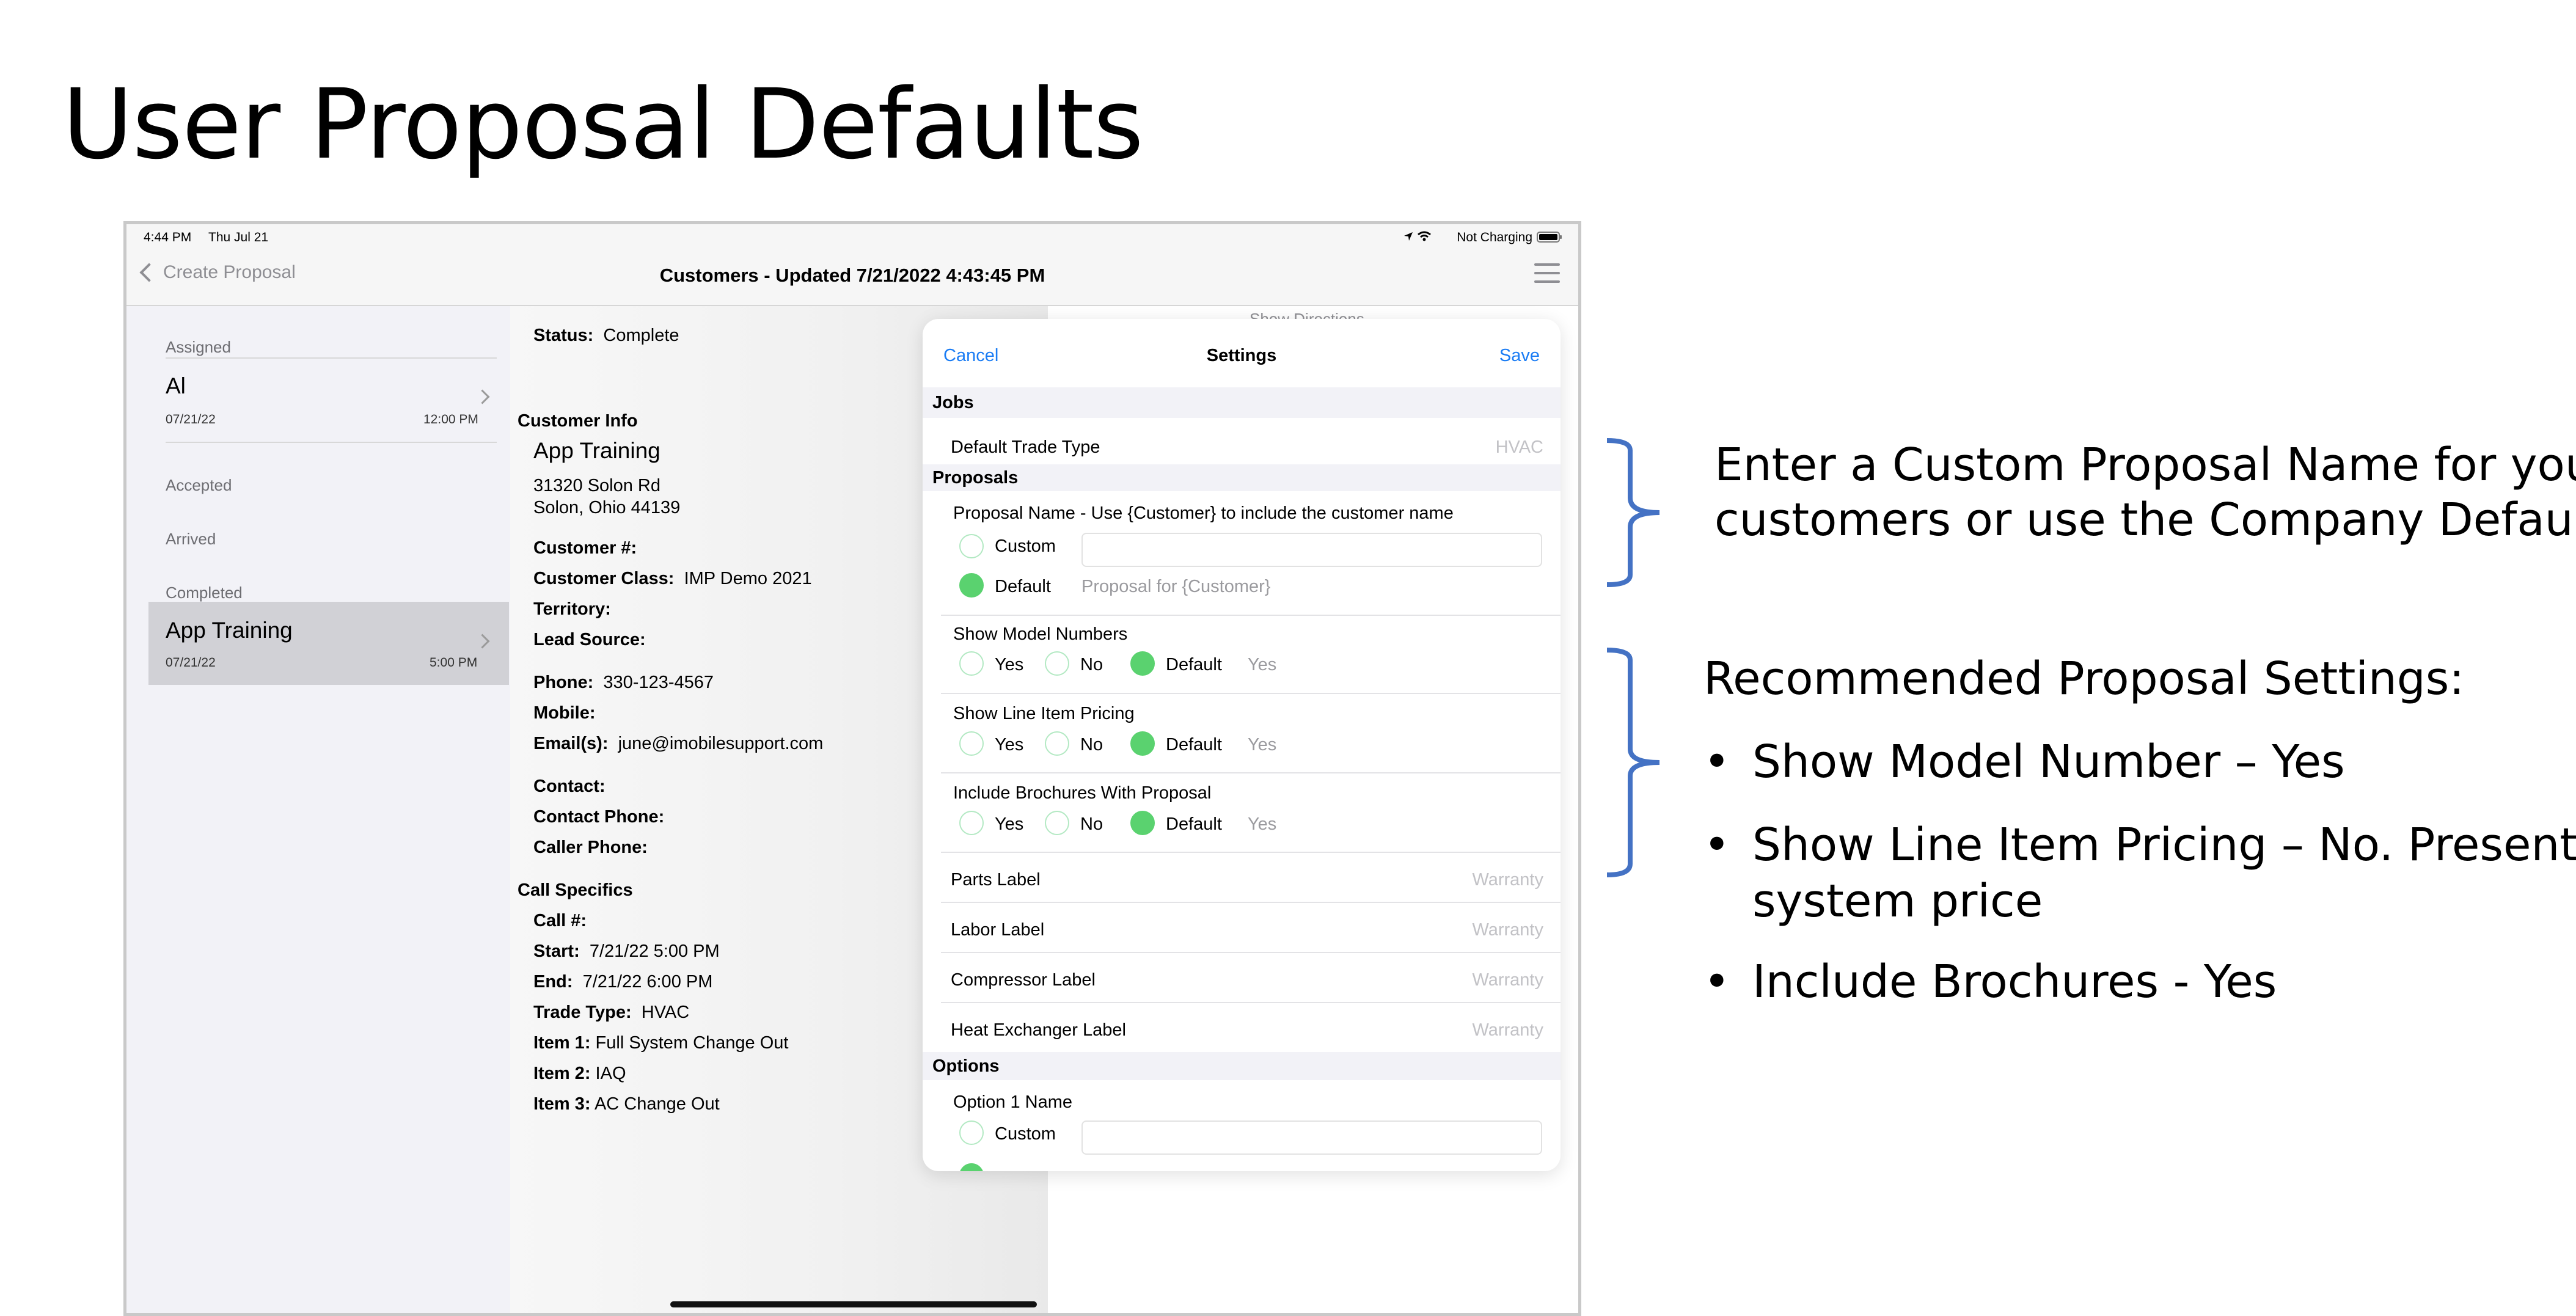 The image size is (2576, 1316). Describe the element at coordinates (658, 683) in the screenshot. I see `phone-value: 330-123-4567` at that location.